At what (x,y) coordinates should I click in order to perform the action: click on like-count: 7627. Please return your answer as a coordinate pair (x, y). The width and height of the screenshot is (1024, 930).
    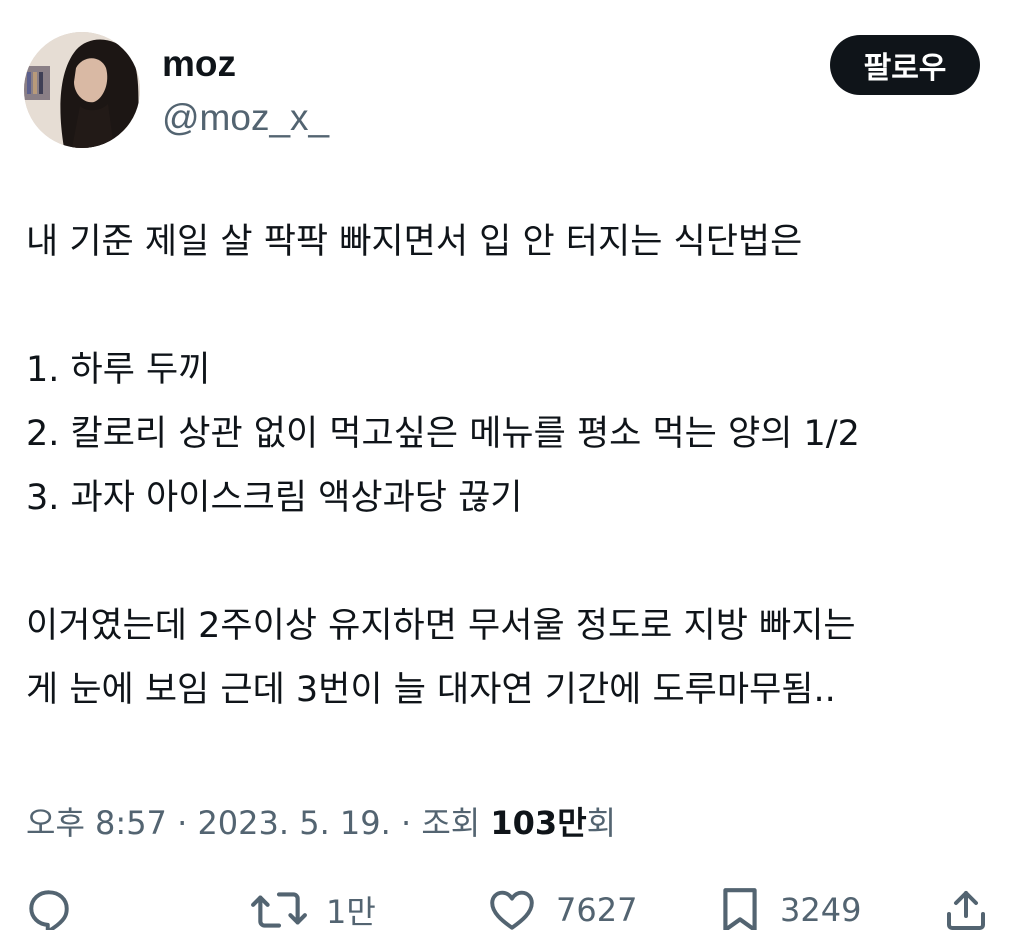
    Looking at the image, I should click on (597, 910).